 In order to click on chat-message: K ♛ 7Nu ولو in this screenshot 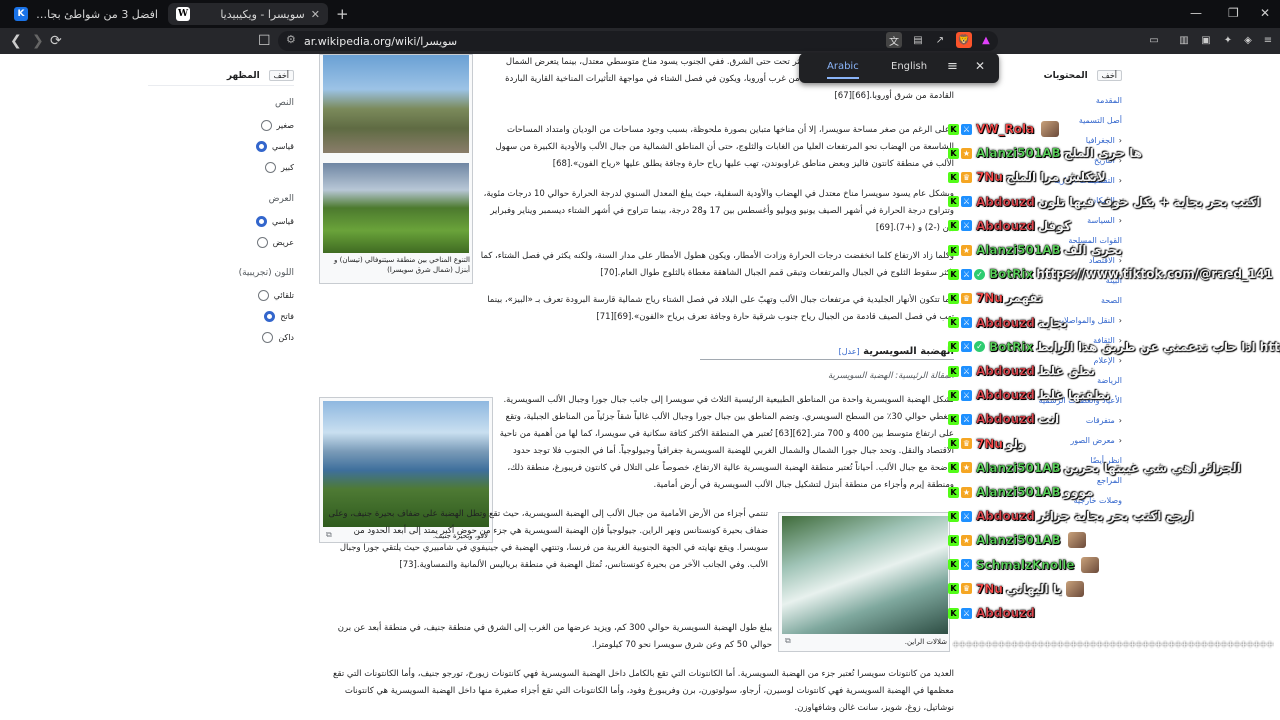, I will do `click(986, 444)`.